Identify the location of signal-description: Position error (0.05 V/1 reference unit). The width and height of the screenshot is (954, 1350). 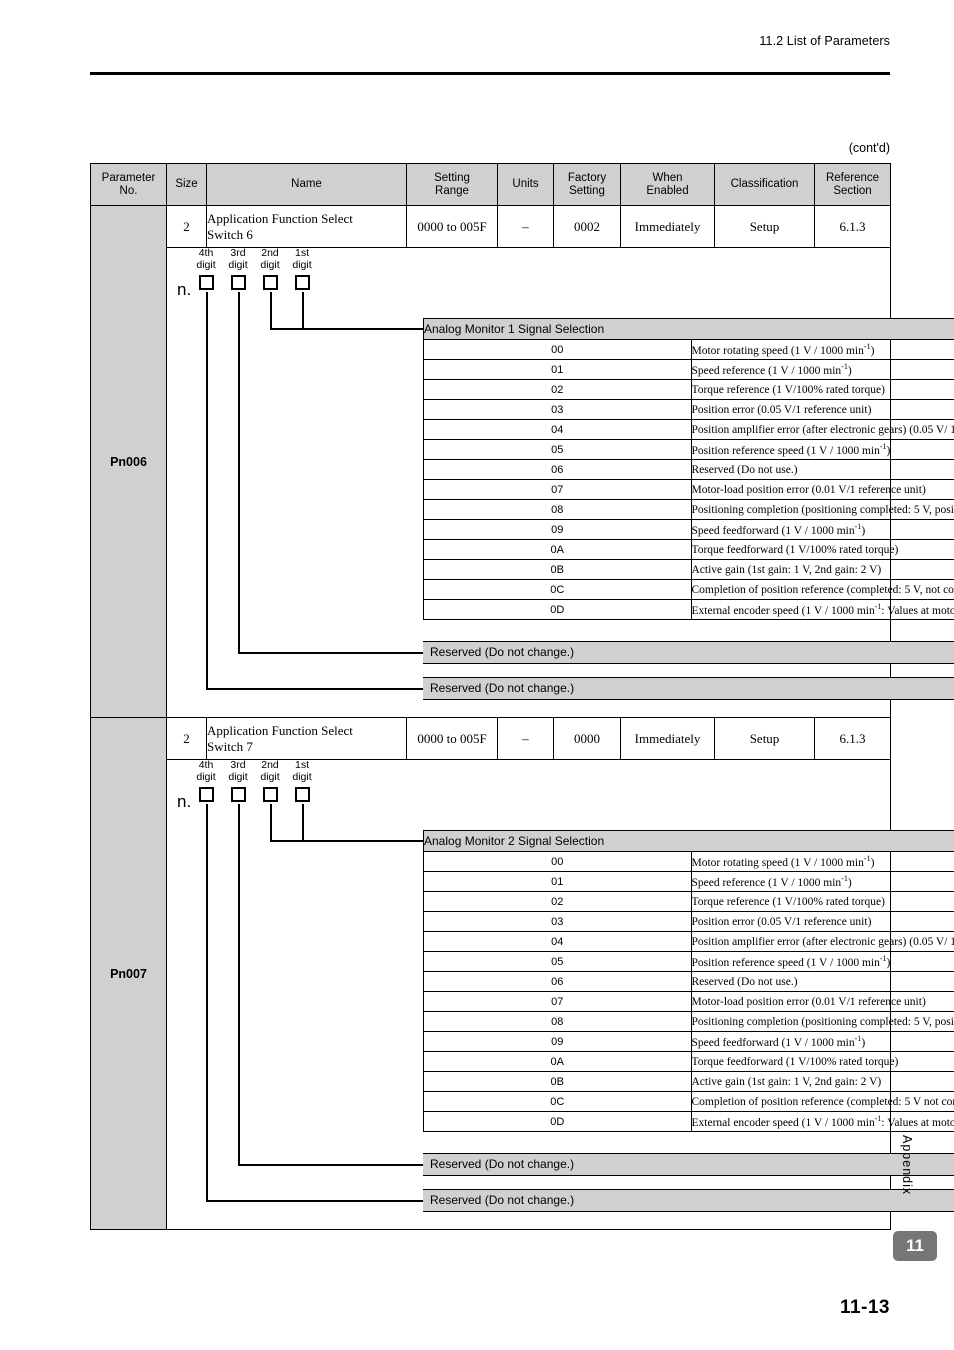
(822, 409).